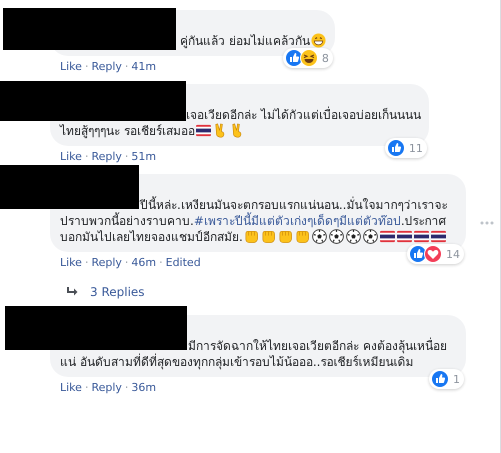  What do you see at coordinates (72, 292) in the screenshot?
I see `reply-arrow-icon` at bounding box center [72, 292].